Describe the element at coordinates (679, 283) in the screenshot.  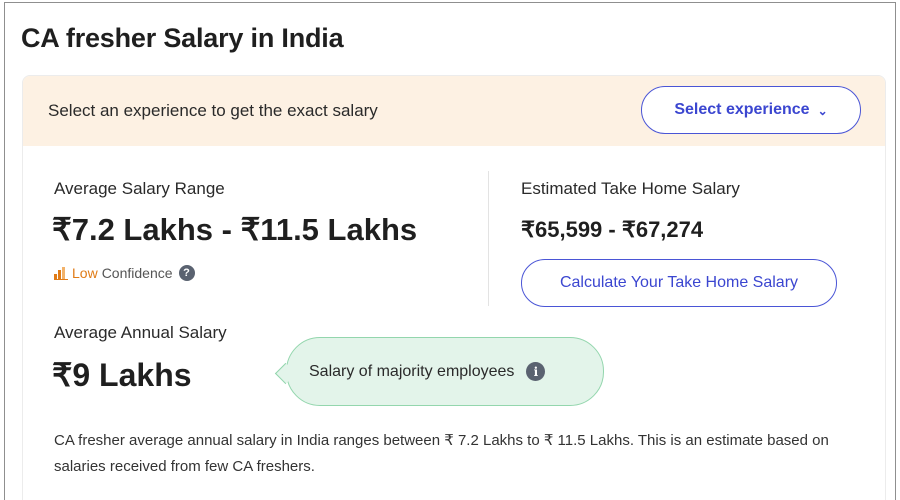
I see `calculate-take-home-button: Calculate Your Take Home Salary` at that location.